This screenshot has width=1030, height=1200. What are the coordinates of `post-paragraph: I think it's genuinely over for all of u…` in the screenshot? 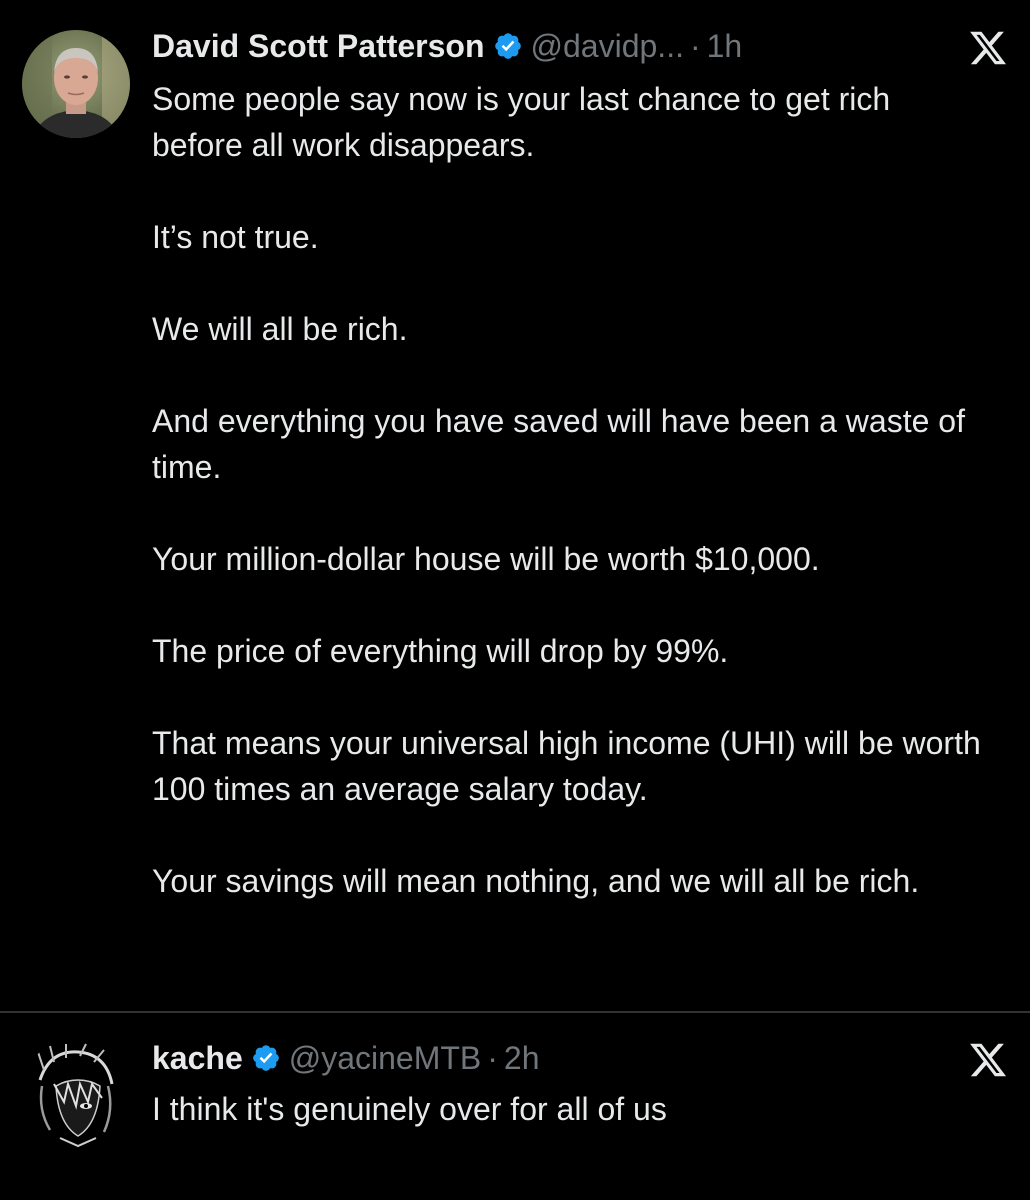 It's located at (409, 1109).